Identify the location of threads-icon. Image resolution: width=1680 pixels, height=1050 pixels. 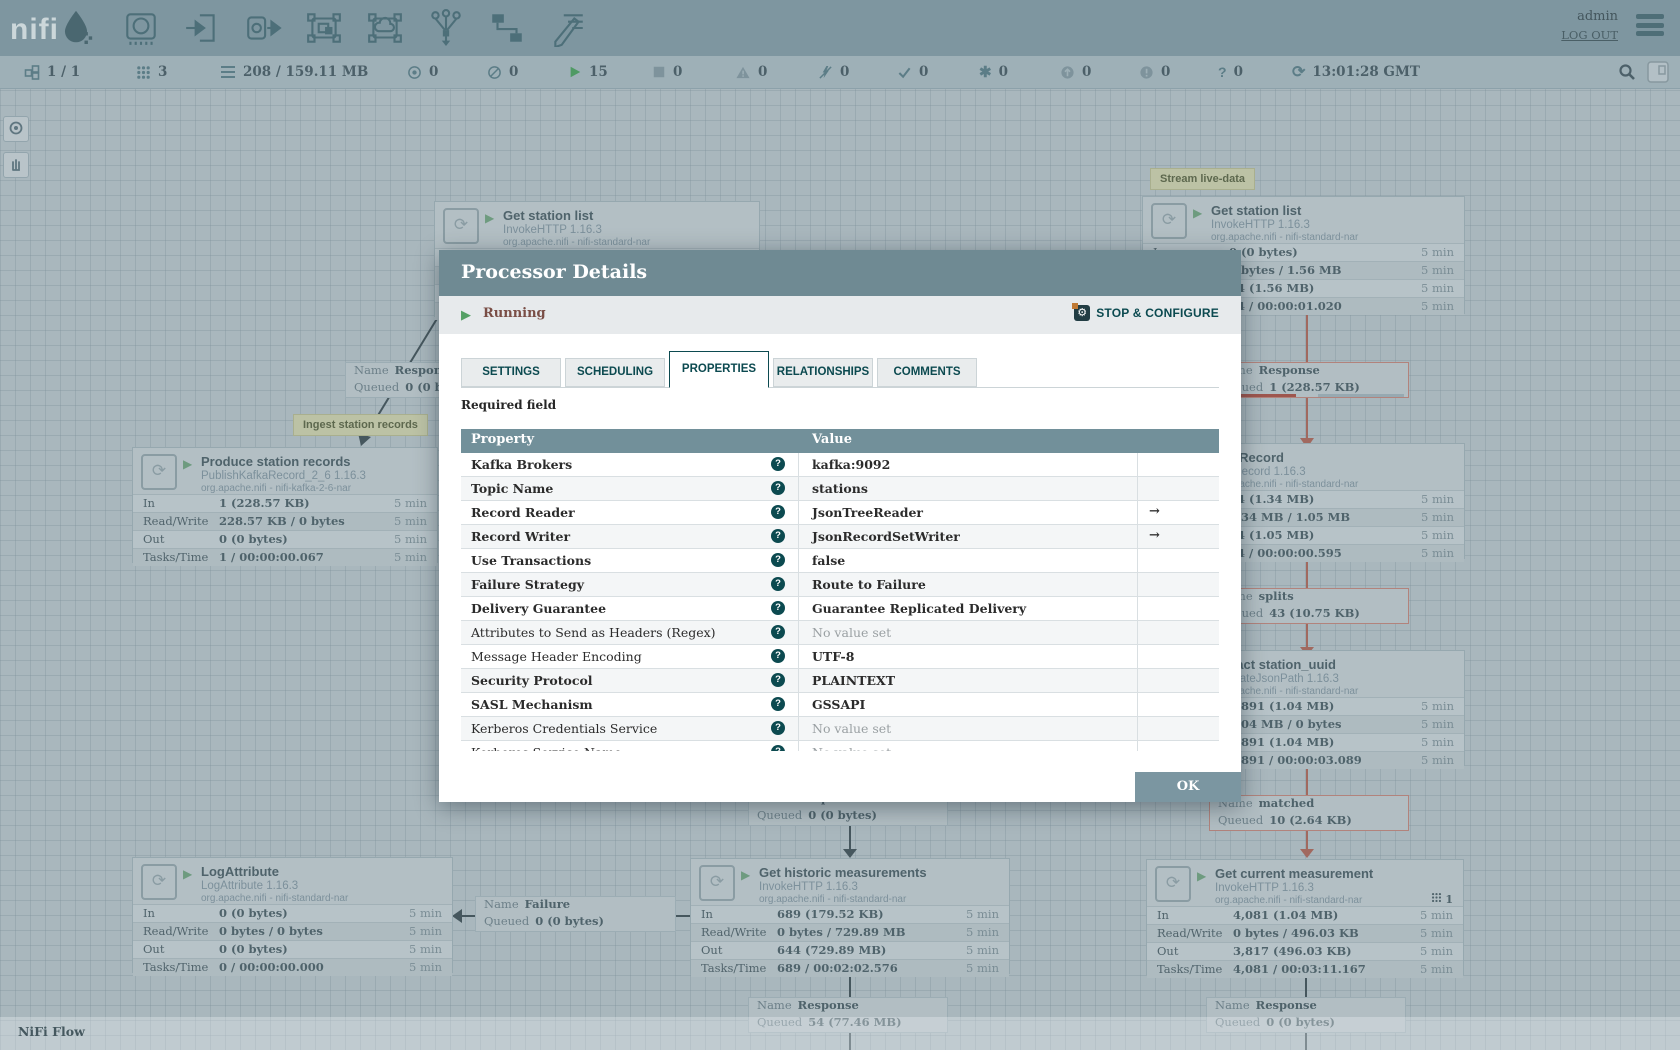
(143, 72).